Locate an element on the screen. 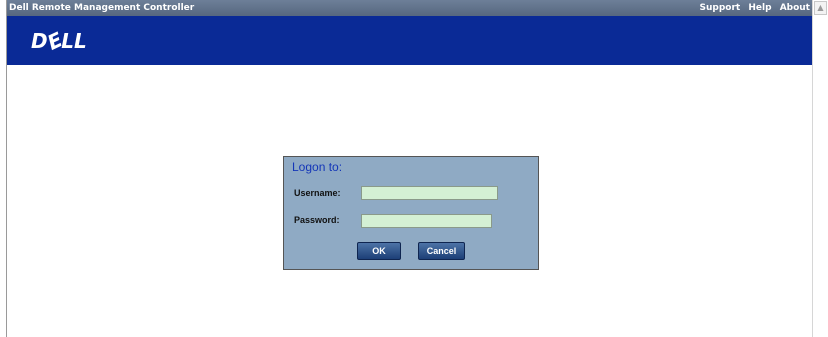 This screenshot has height=337, width=828. header-links: Support Help About is located at coordinates (752, 8).